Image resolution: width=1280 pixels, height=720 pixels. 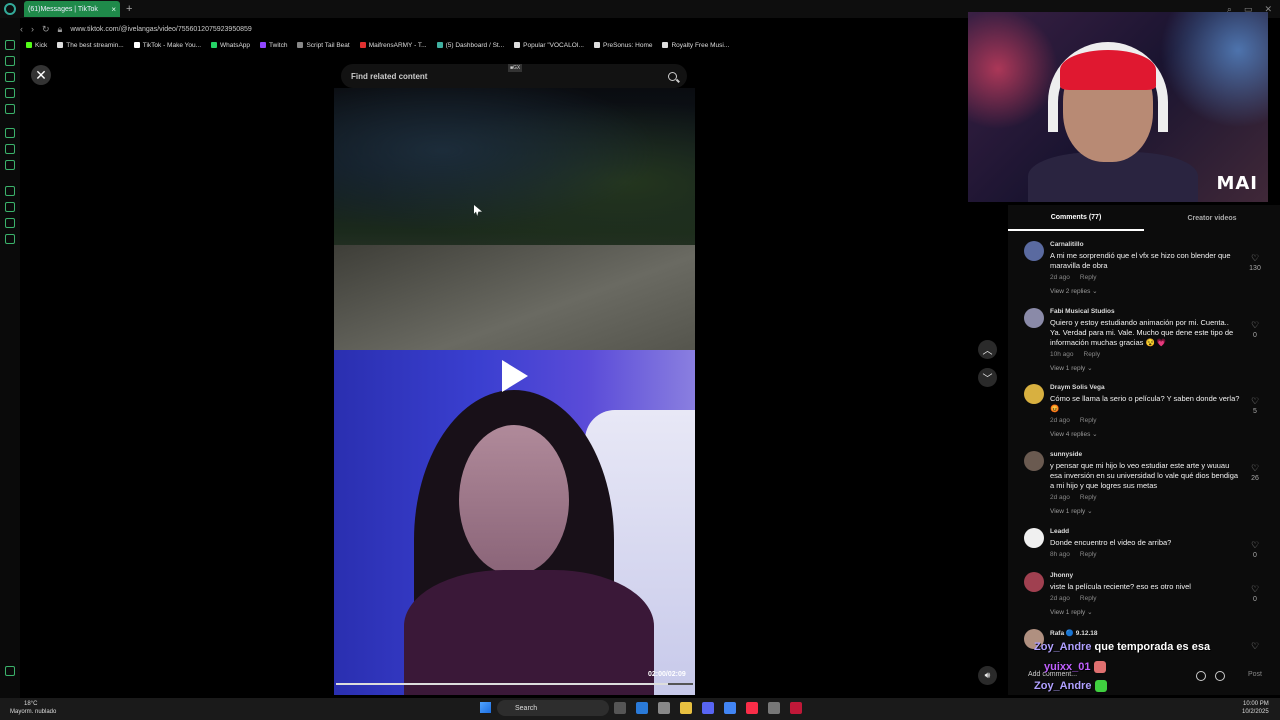 What do you see at coordinates (664, 708) in the screenshot?
I see `github-icon` at bounding box center [664, 708].